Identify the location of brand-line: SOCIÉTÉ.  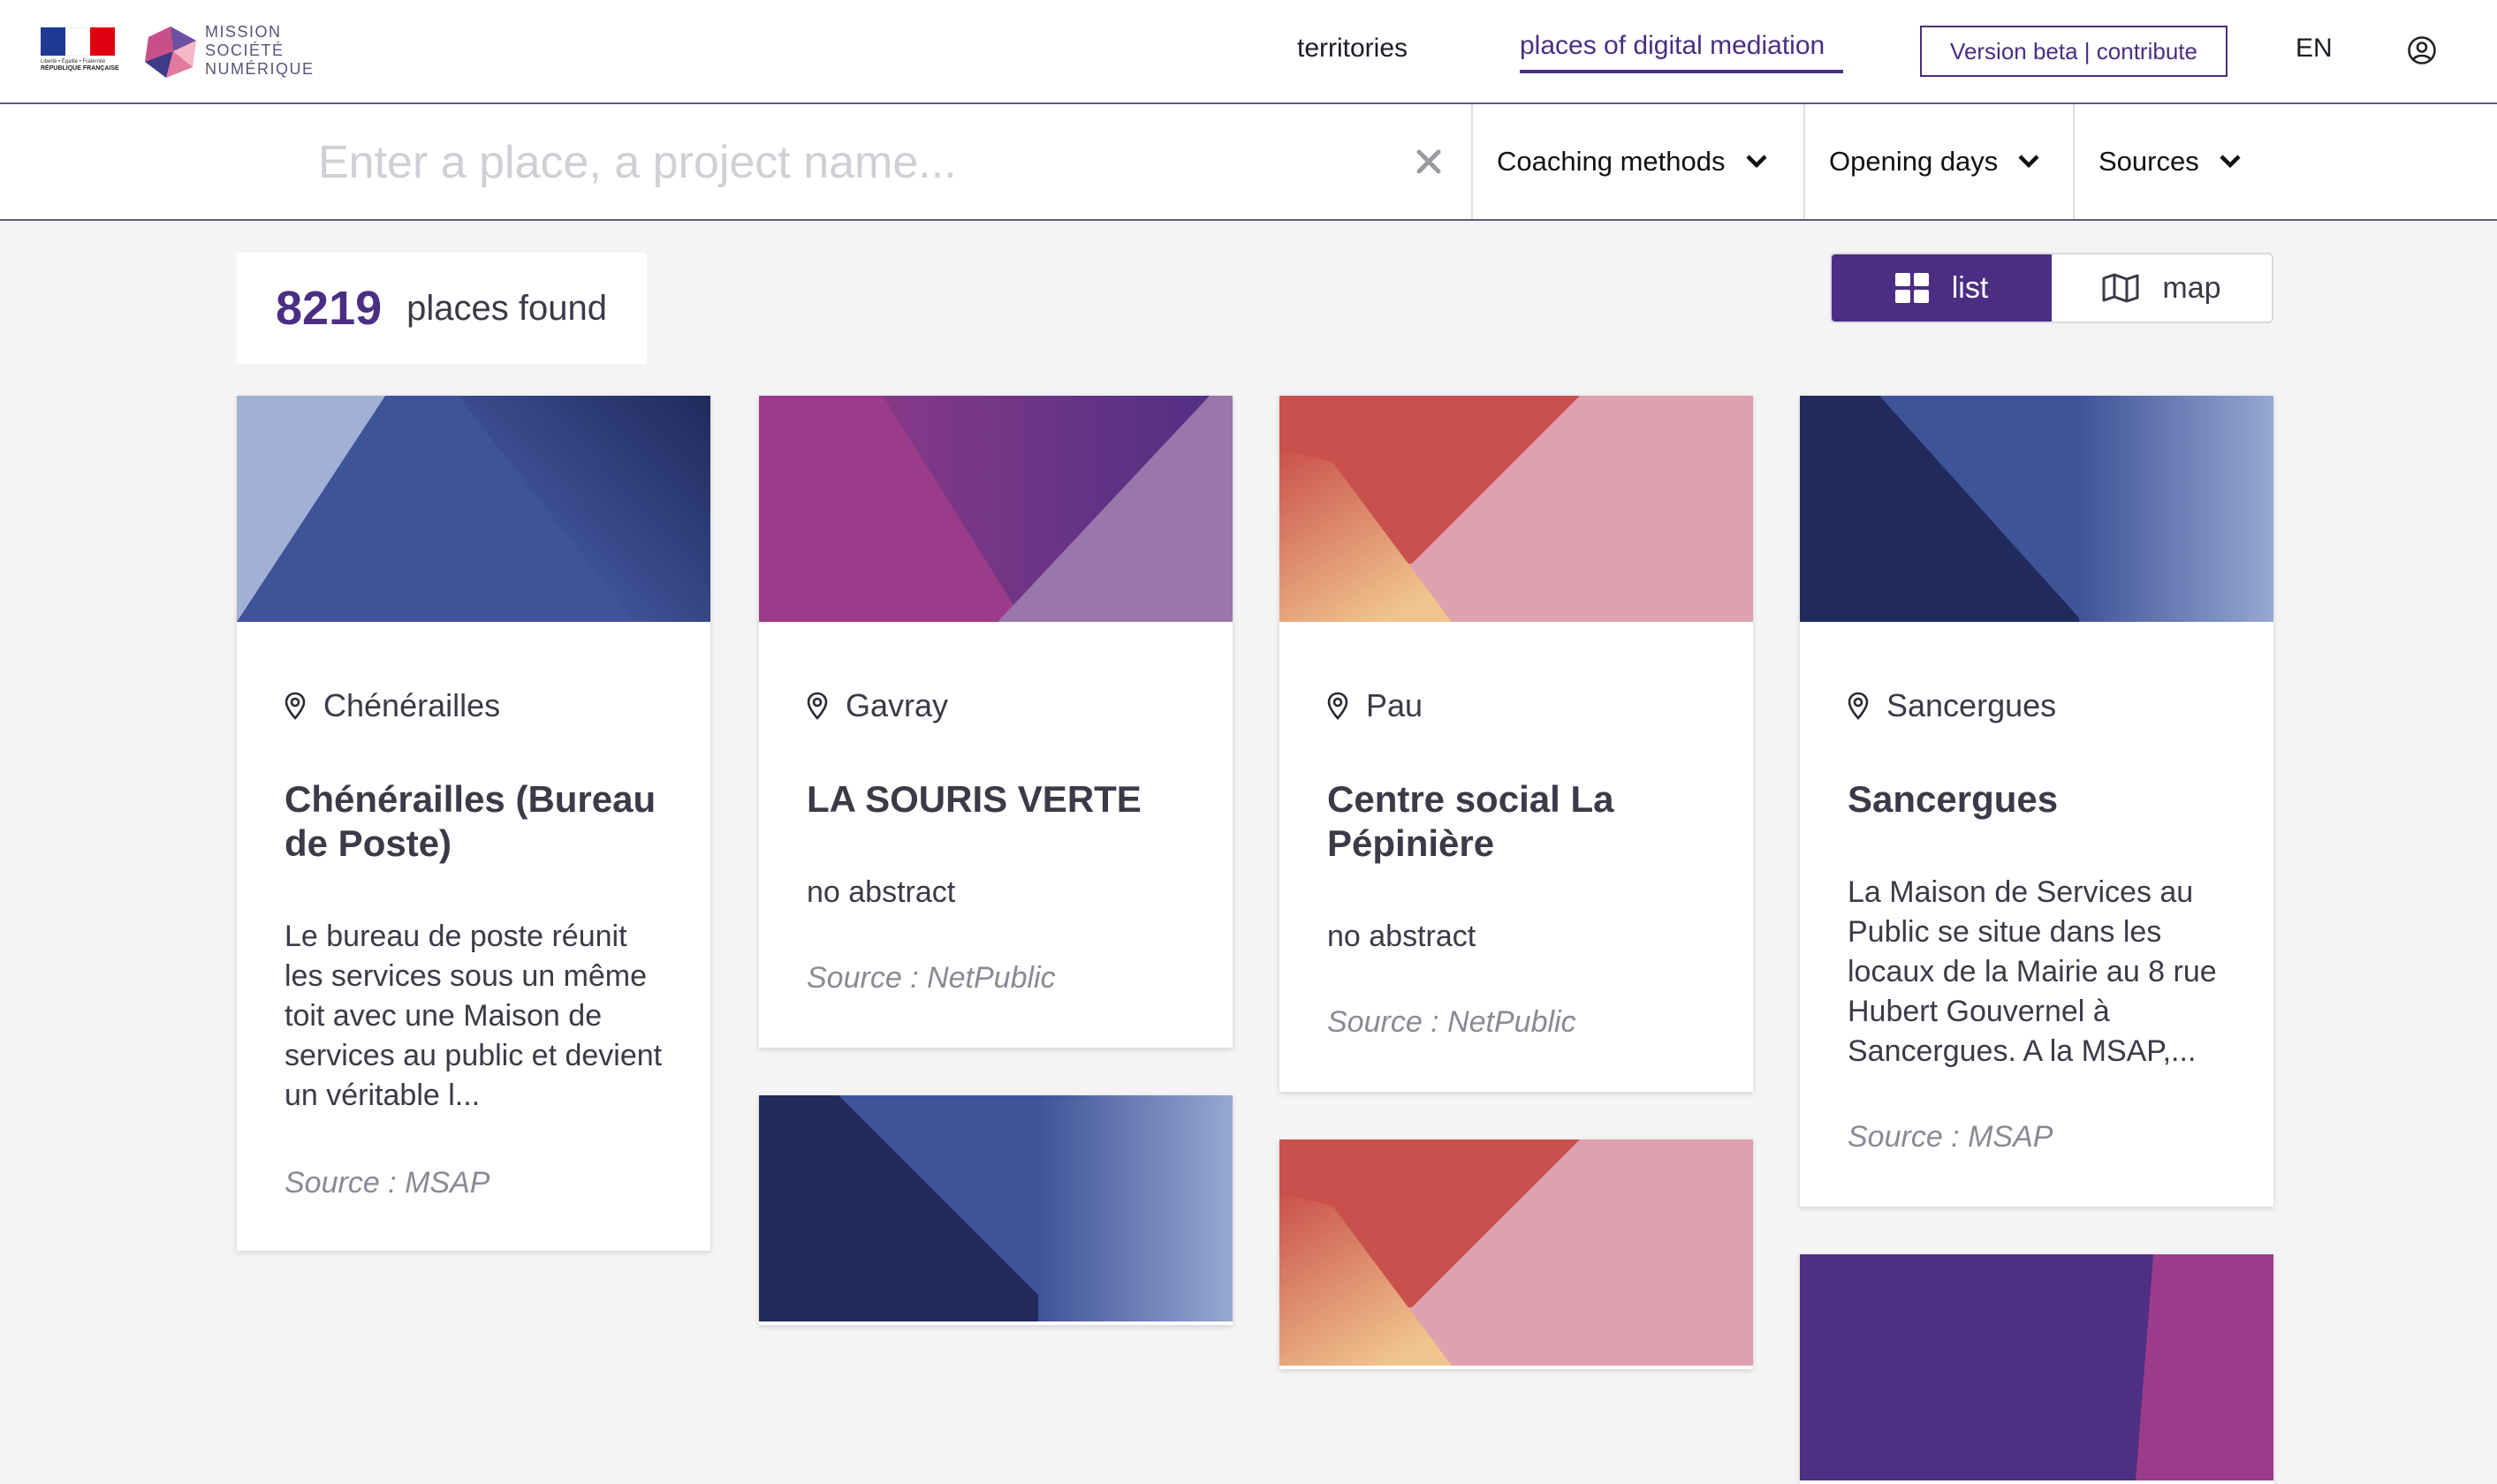
(245, 50).